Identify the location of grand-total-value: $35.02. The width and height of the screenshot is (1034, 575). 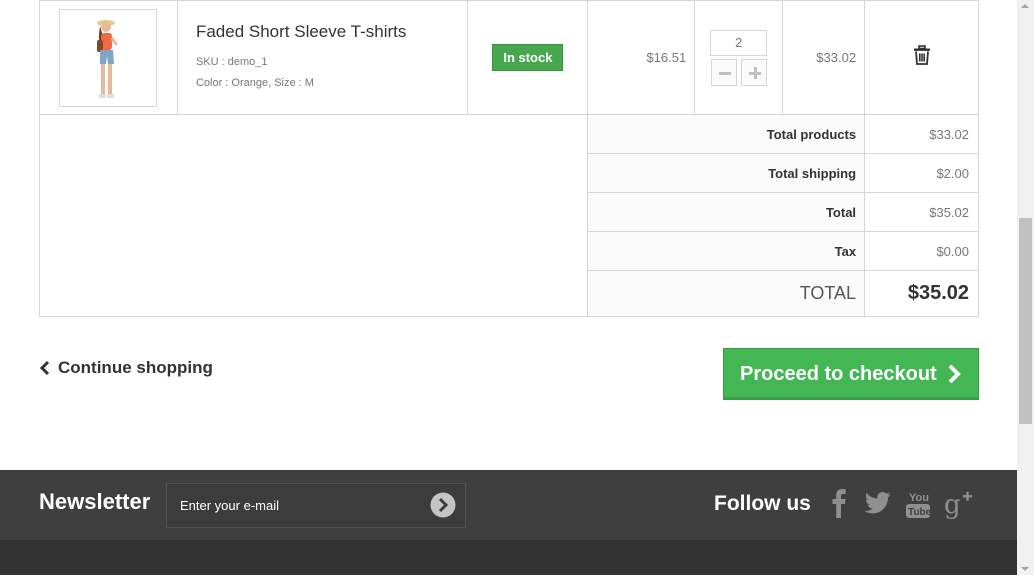
(921, 293).